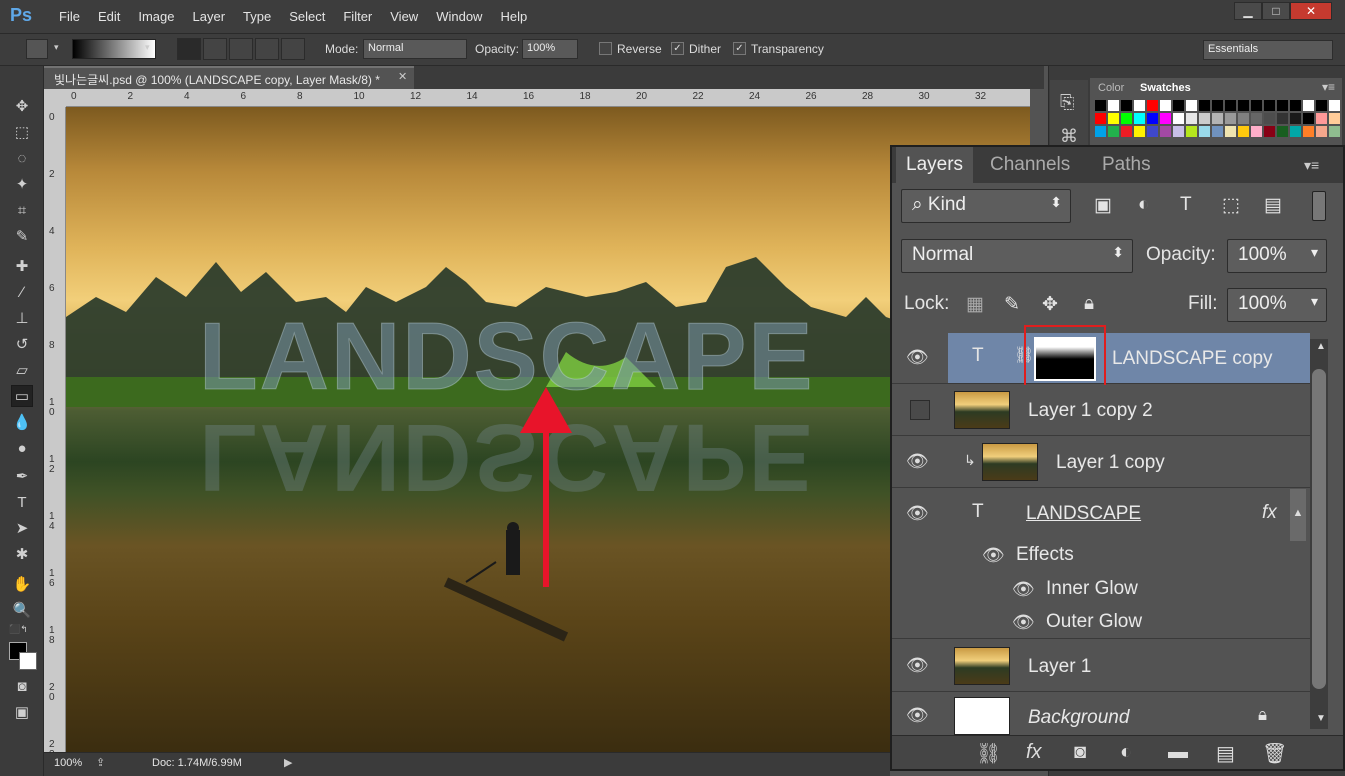 Image resolution: width=1345 pixels, height=776 pixels. I want to click on dither-checkbox: ✓, so click(677, 48).